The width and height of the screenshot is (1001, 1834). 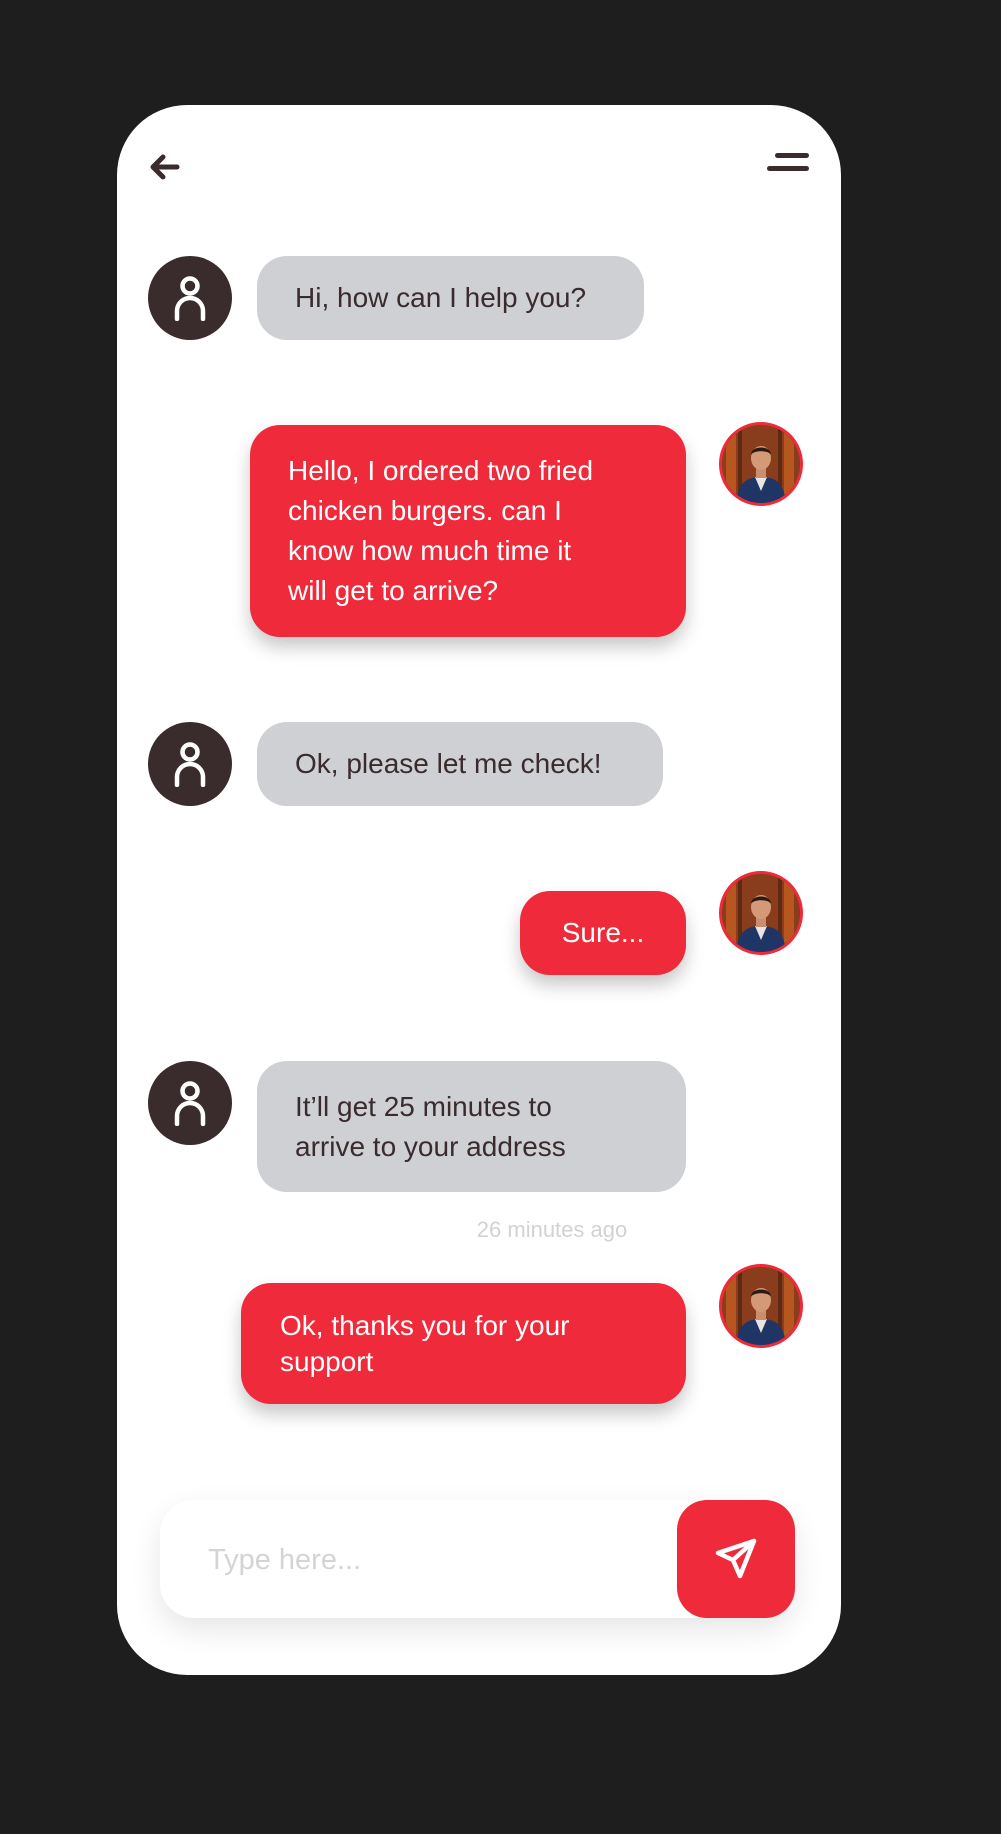 I want to click on message-line: know how much time it, so click(x=430, y=550).